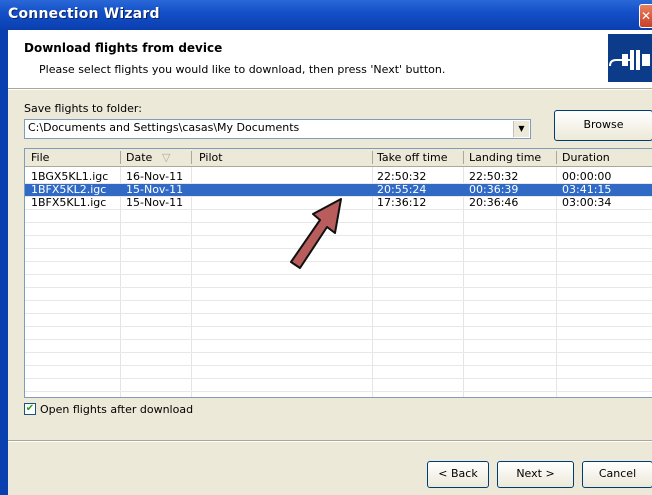 The height and width of the screenshot is (495, 652). I want to click on cancel-button: Cancel, so click(617, 474).